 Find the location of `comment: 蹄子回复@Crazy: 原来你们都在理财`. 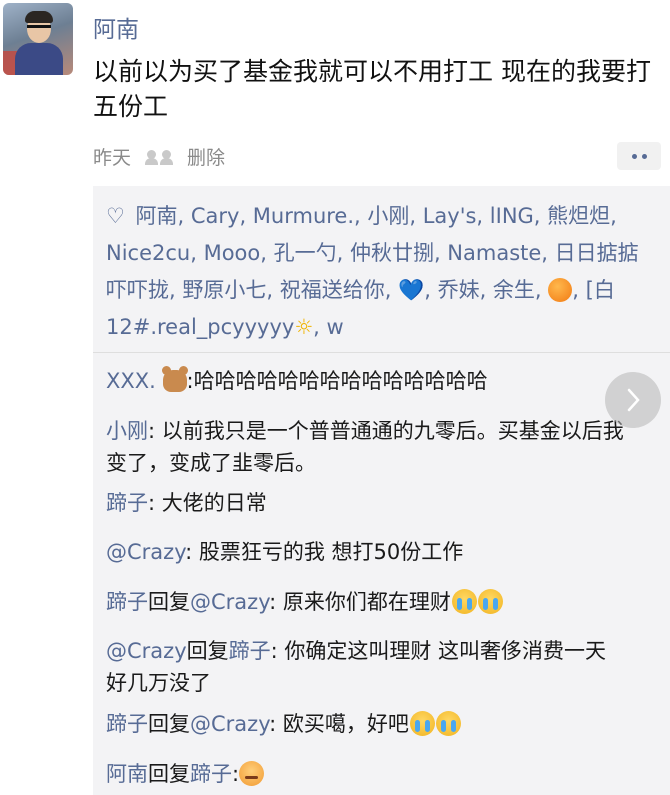

comment: 蹄子回复@Crazy: 原来你们都在理财 is located at coordinates (366, 602).